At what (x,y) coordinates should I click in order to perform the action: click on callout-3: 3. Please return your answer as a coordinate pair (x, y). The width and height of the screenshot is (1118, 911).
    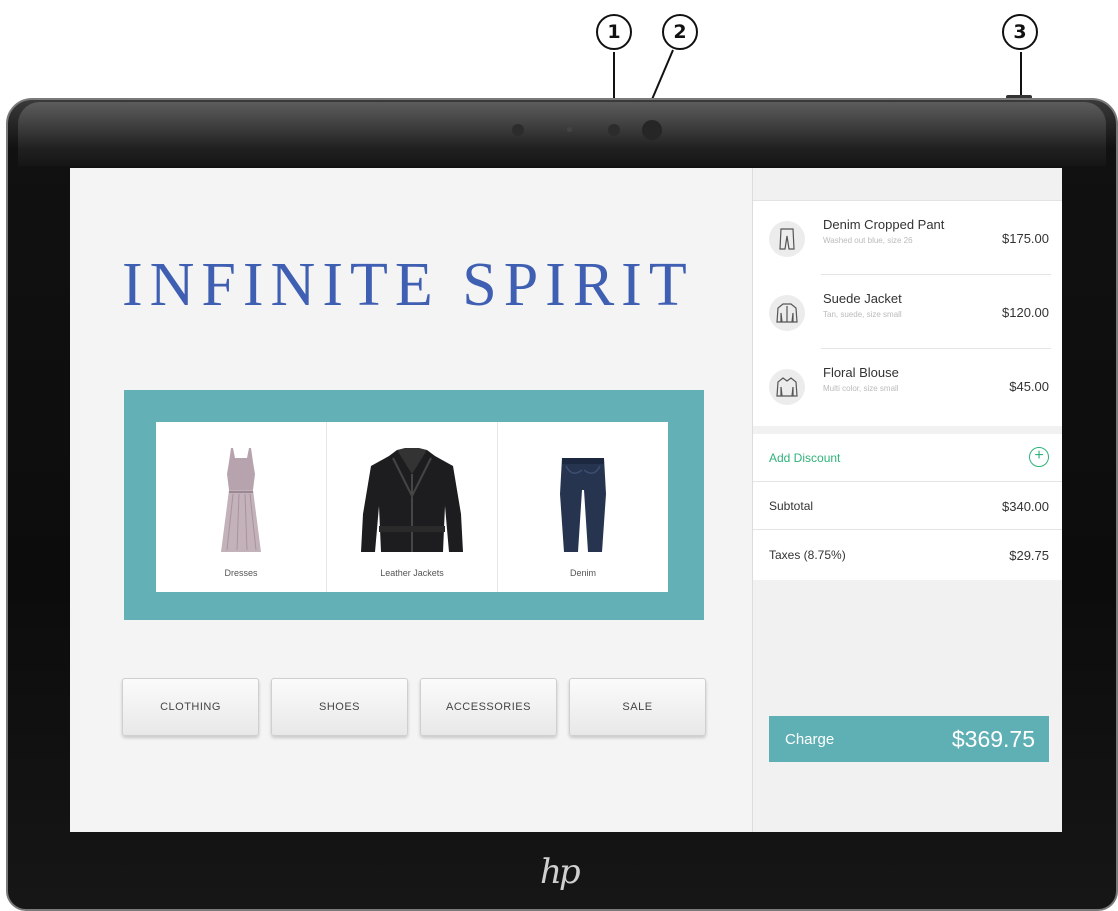
    Looking at the image, I should click on (1020, 32).